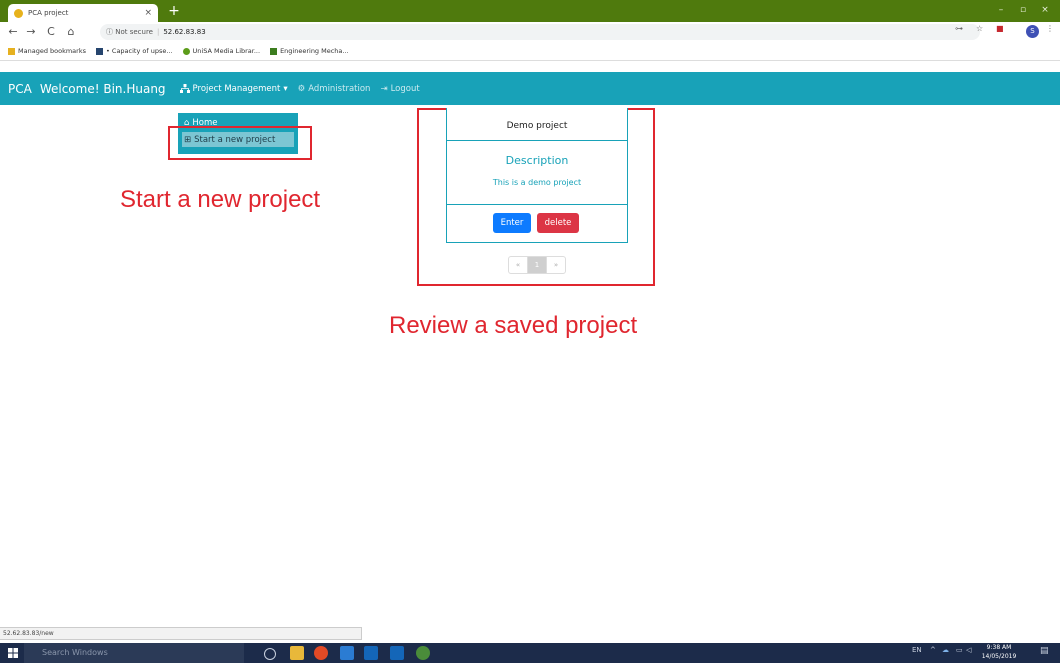  I want to click on card-divider, so click(537, 204).